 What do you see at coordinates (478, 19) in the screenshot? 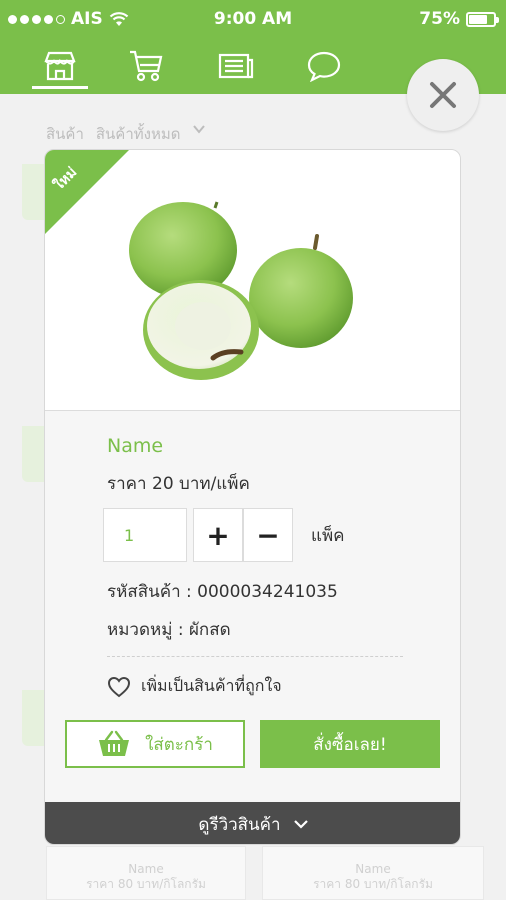
I see `battery-fill` at bounding box center [478, 19].